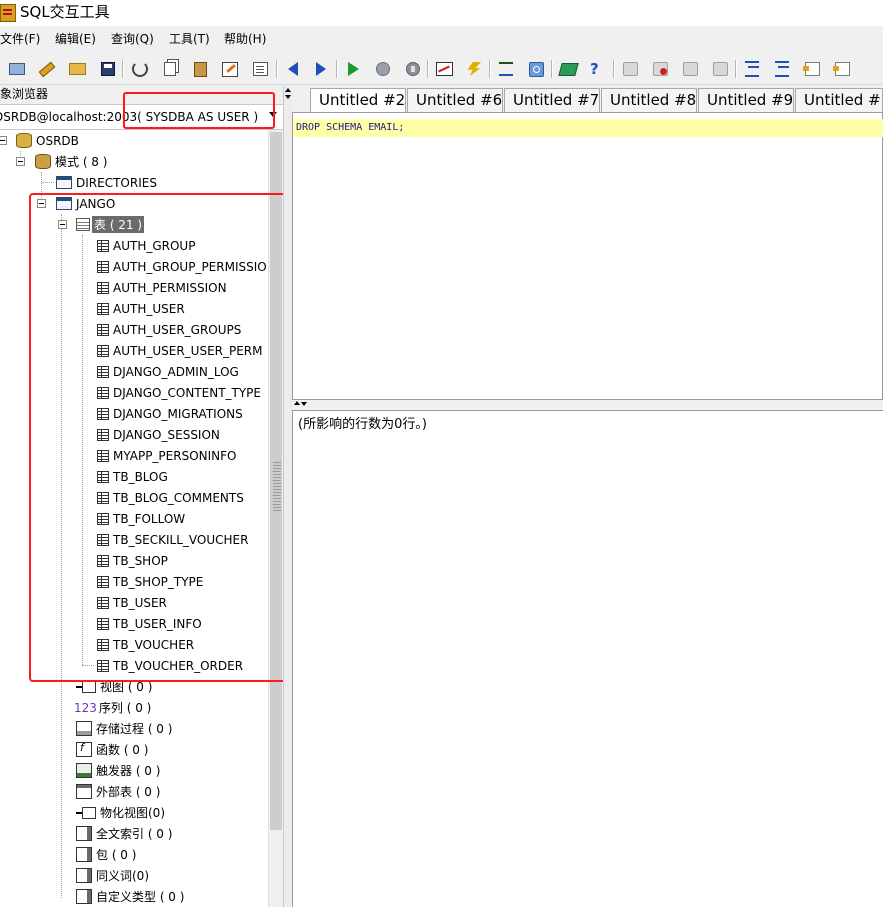 The width and height of the screenshot is (883, 907). What do you see at coordinates (552, 100) in the screenshot?
I see `tab-untitled-7: Untitled #7` at bounding box center [552, 100].